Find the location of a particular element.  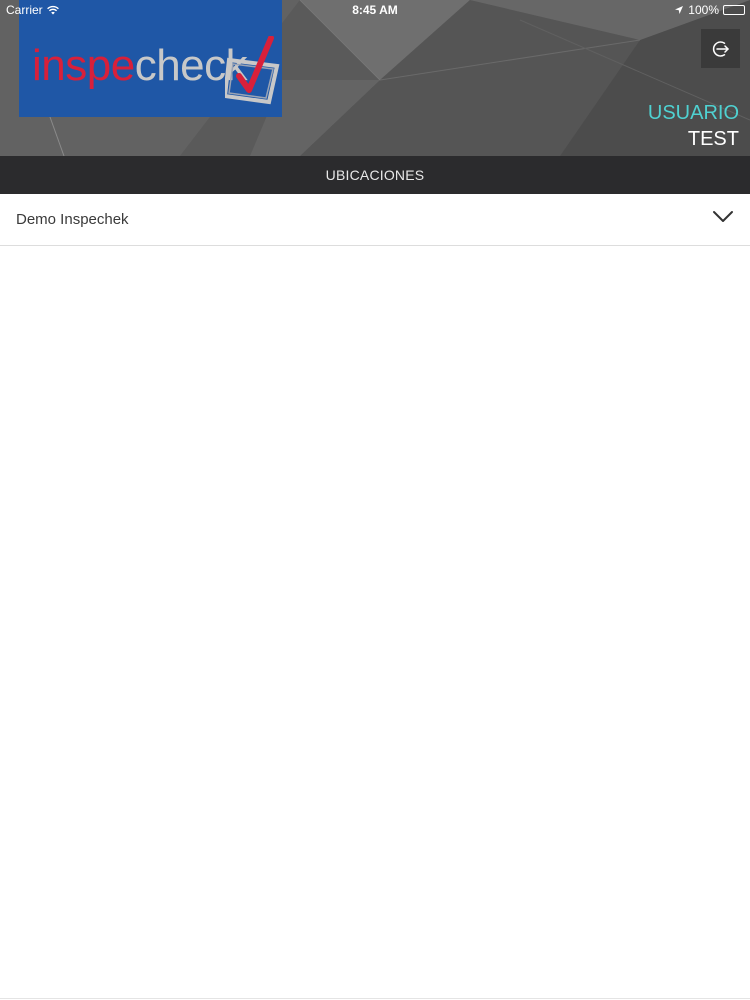

status-bar: Carrier 8:45 AM 100% is located at coordinates (375, 10).